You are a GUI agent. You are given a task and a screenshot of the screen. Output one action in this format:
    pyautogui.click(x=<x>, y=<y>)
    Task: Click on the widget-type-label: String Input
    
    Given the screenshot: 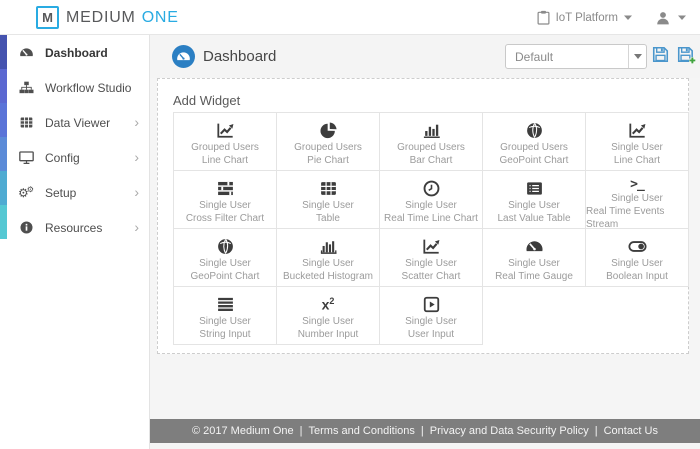 What is the action you would take?
    pyautogui.click(x=225, y=334)
    